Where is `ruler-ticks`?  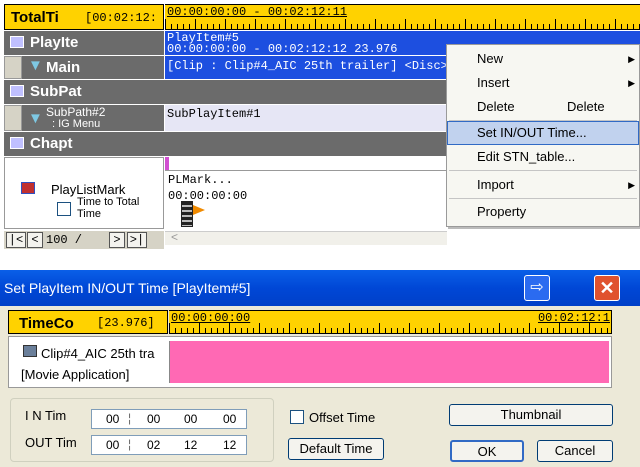 ruler-ticks is located at coordinates (390, 328).